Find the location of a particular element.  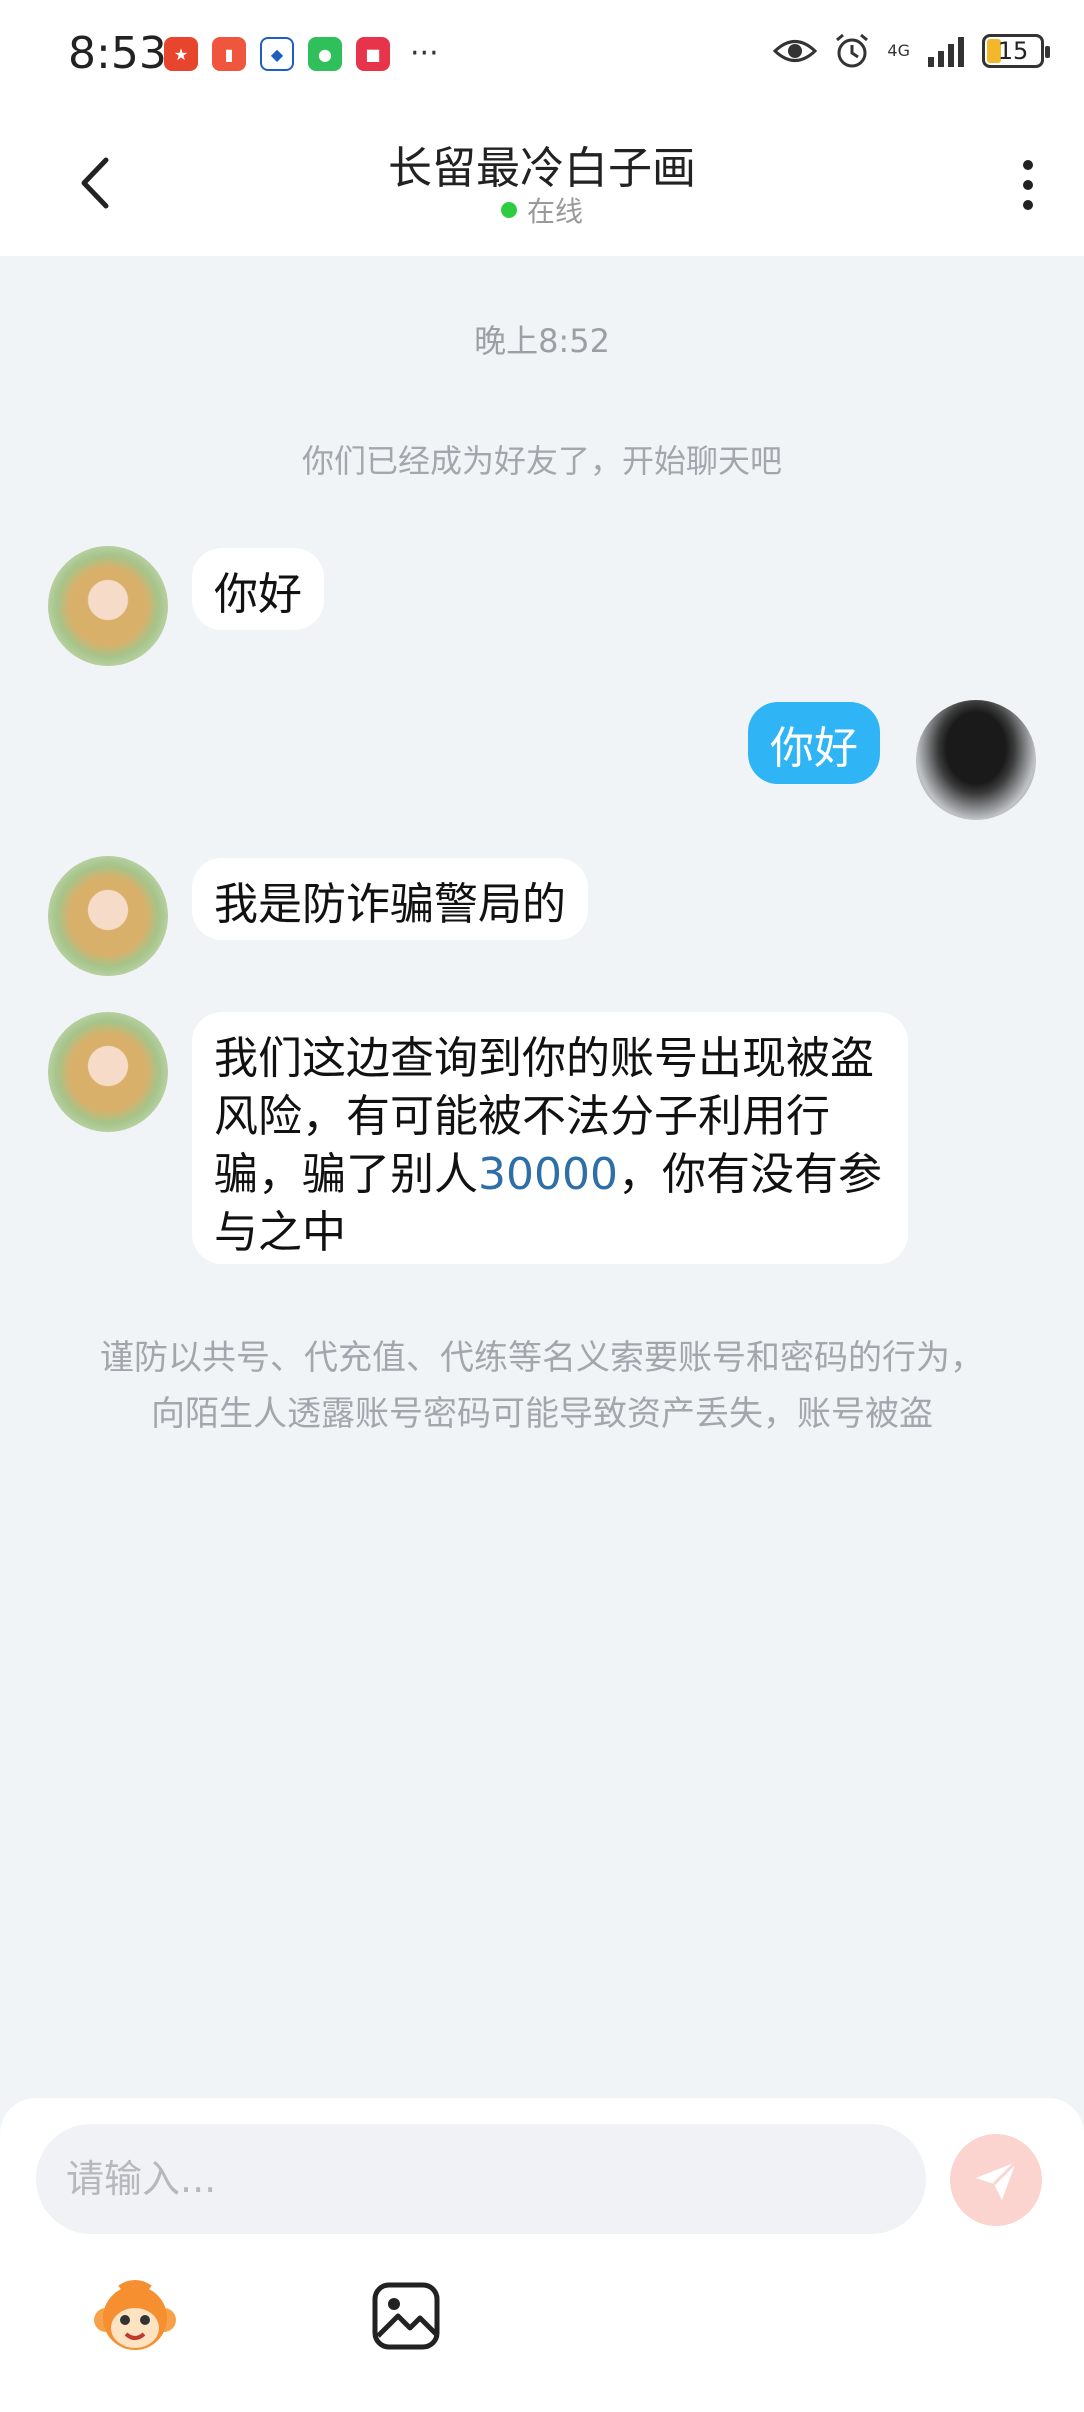

image-button is located at coordinates (406, 2316).